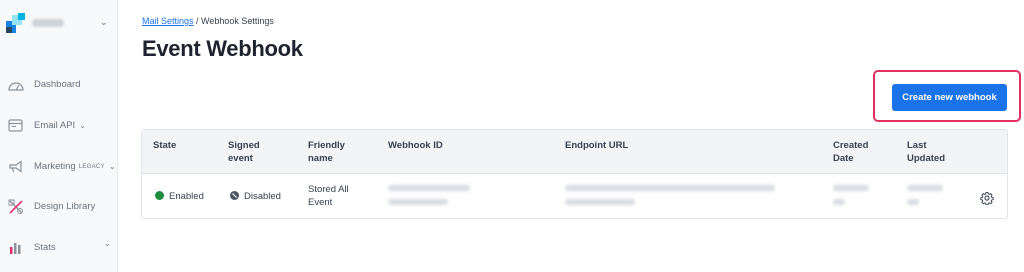  Describe the element at coordinates (165, 145) in the screenshot. I see `column-header-state: State` at that location.